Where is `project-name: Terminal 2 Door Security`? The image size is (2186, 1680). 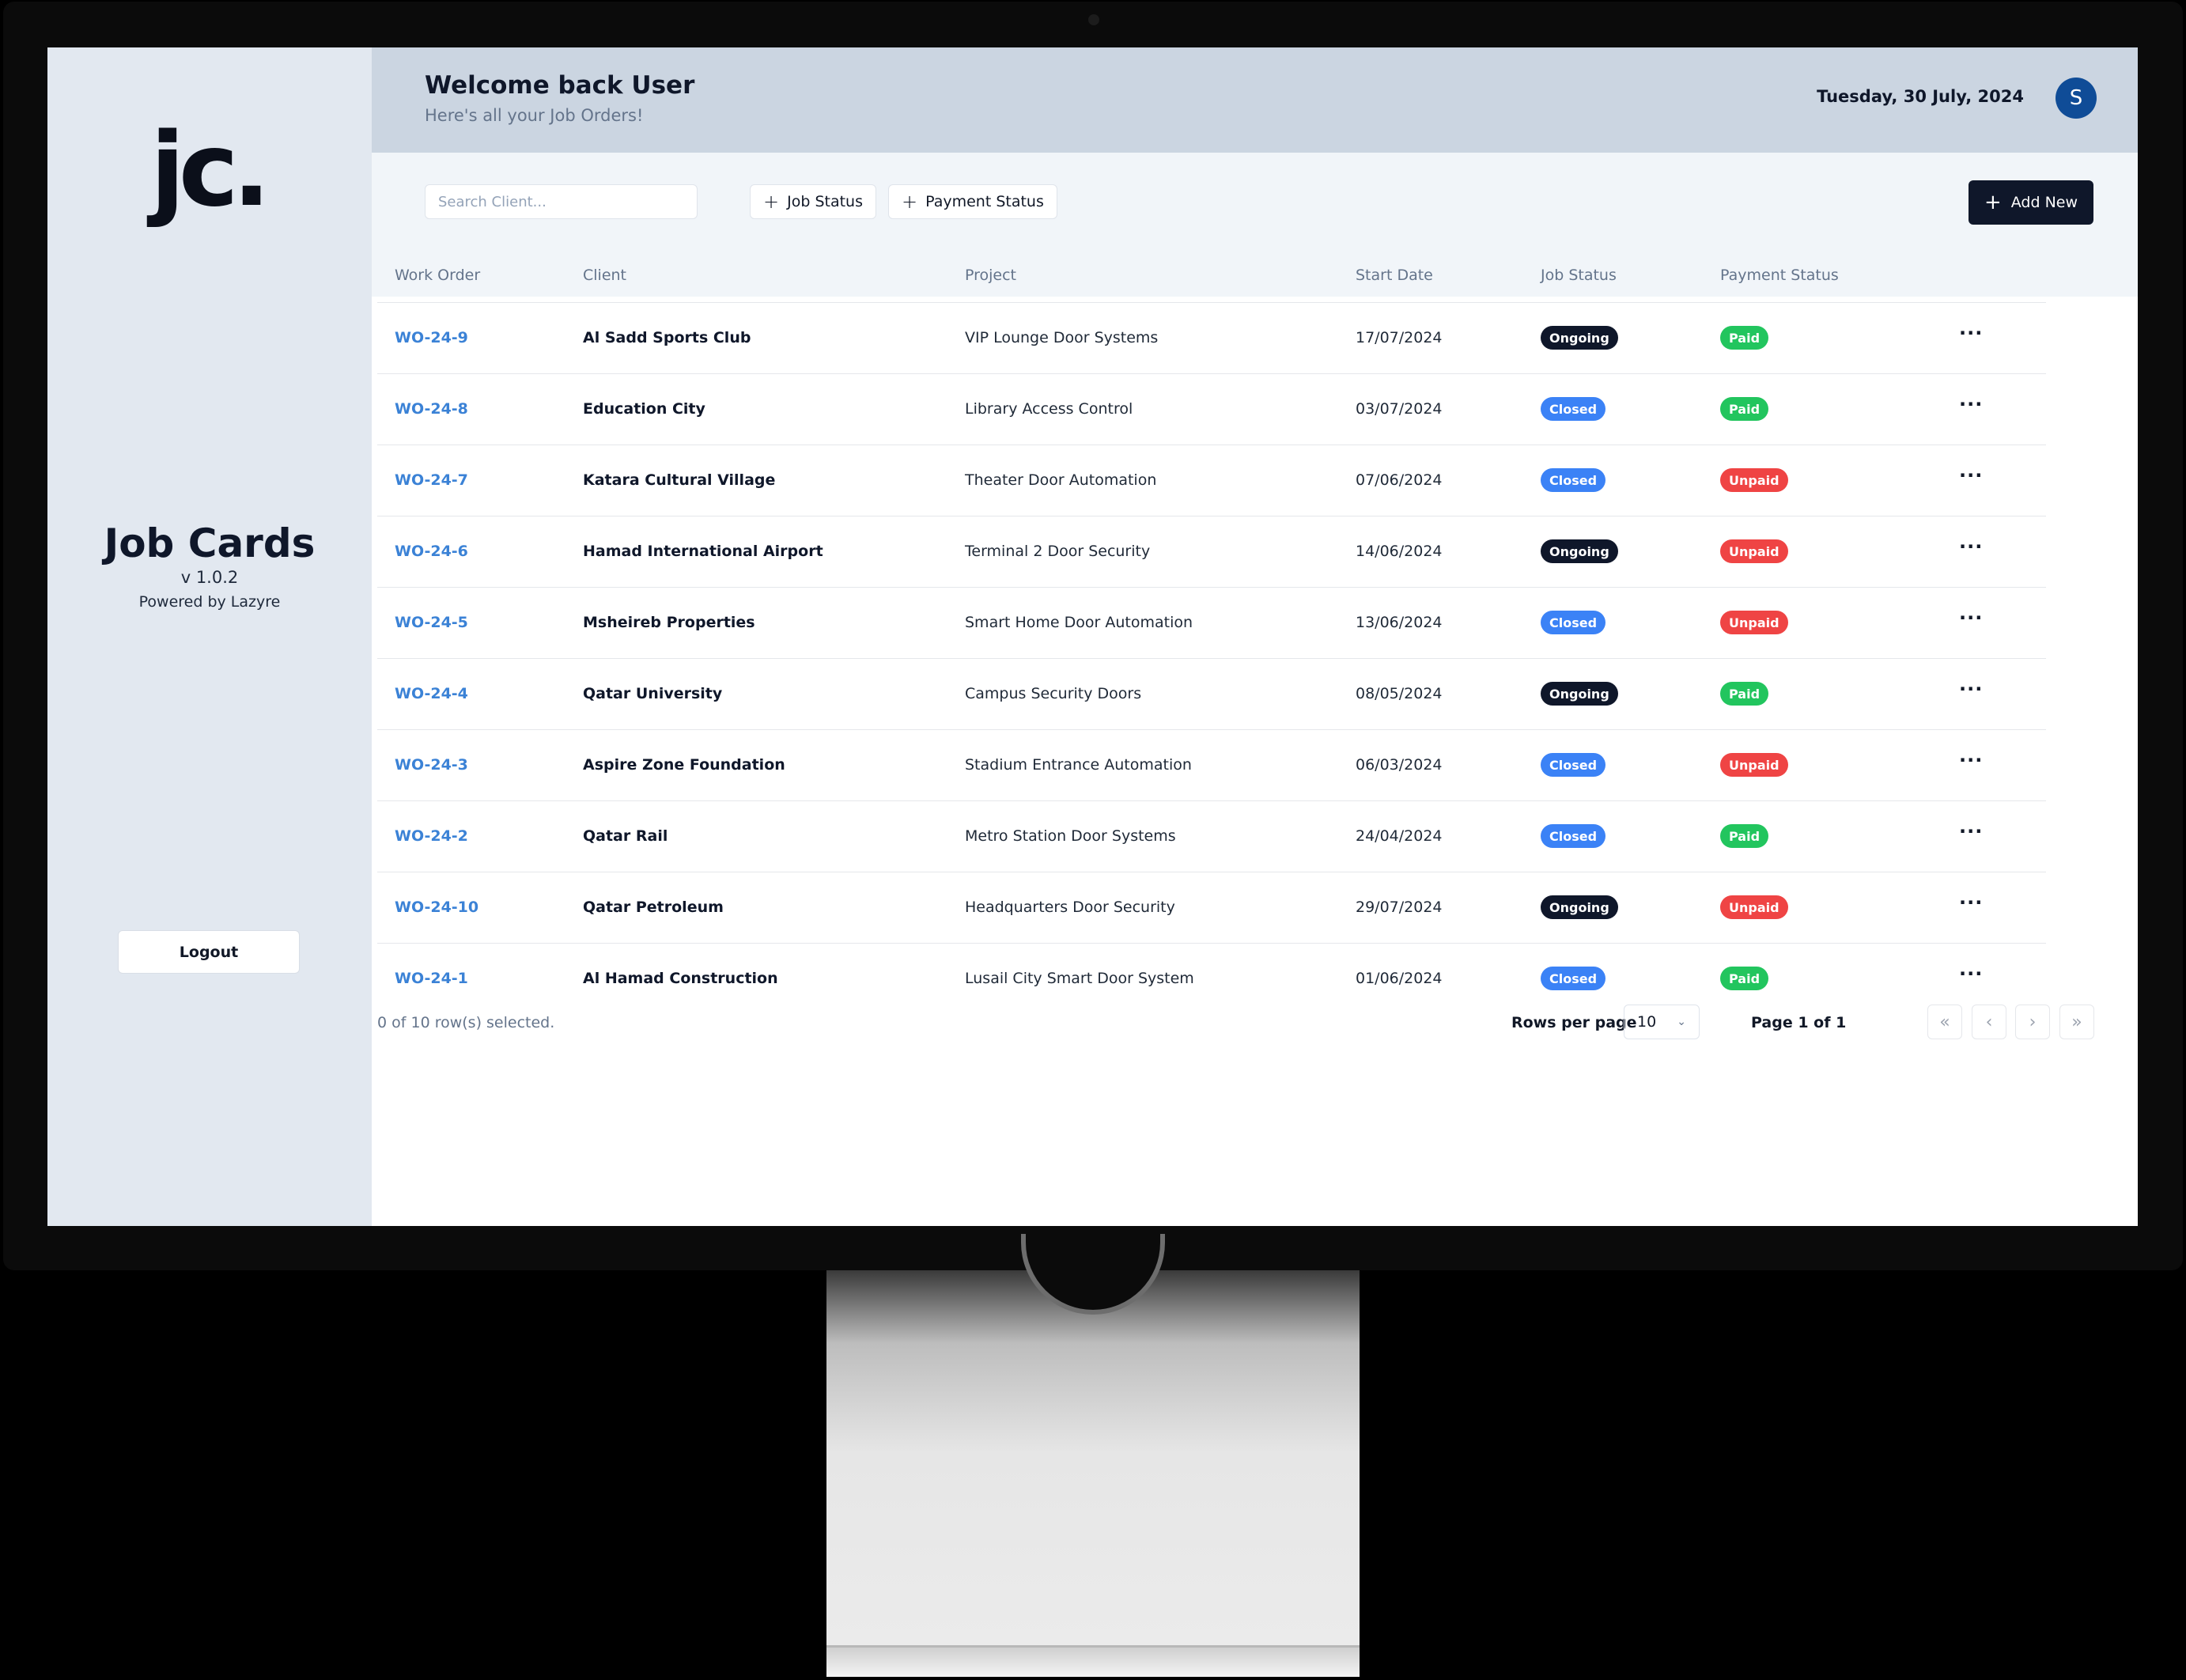 project-name: Terminal 2 Door Security is located at coordinates (1058, 551).